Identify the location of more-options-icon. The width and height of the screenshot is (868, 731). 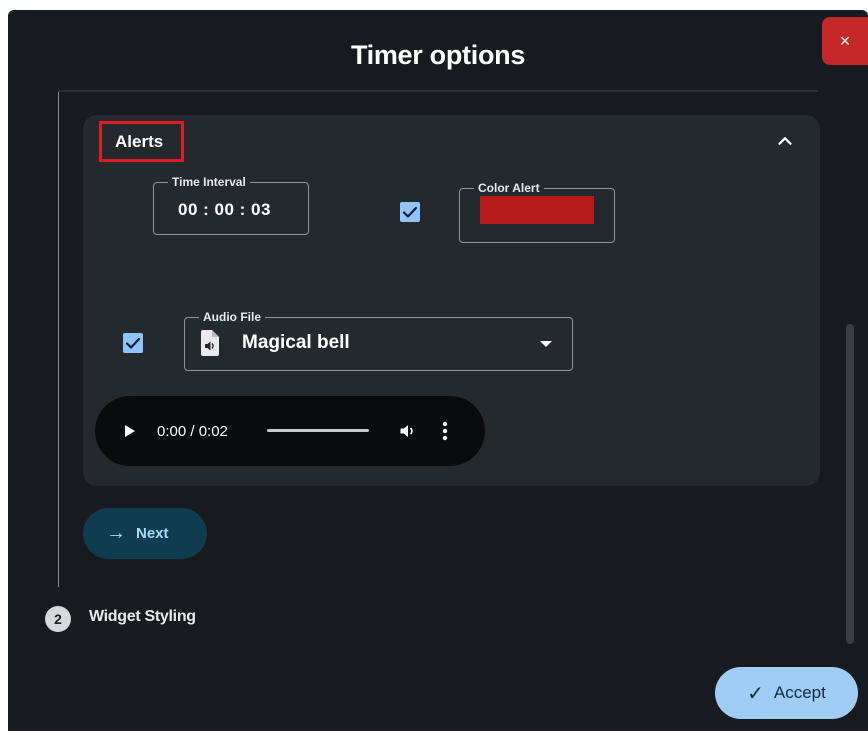
(445, 431).